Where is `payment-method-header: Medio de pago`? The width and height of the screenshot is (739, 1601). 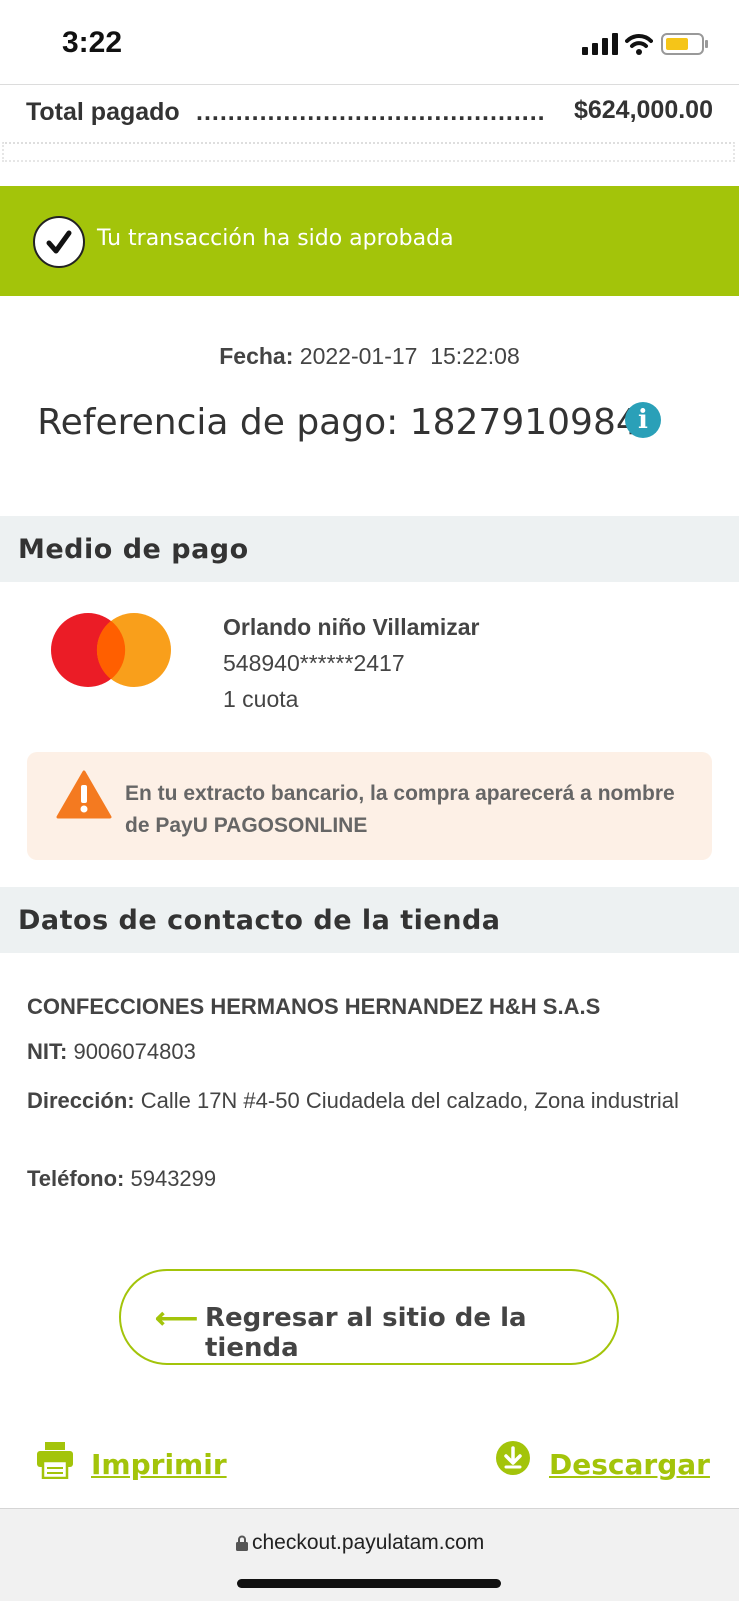 payment-method-header: Medio de pago is located at coordinates (369, 549).